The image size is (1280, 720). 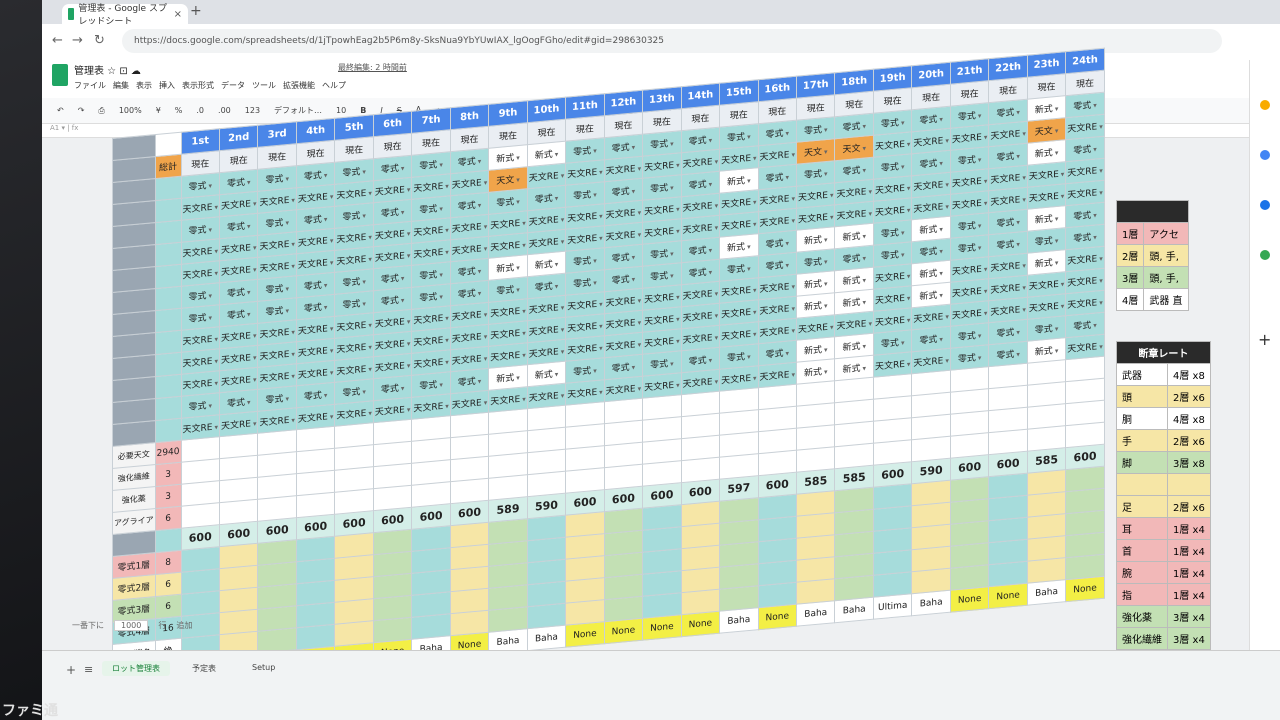 What do you see at coordinates (299, 85) in the screenshot?
I see `menu-extensions: 拡張機能` at bounding box center [299, 85].